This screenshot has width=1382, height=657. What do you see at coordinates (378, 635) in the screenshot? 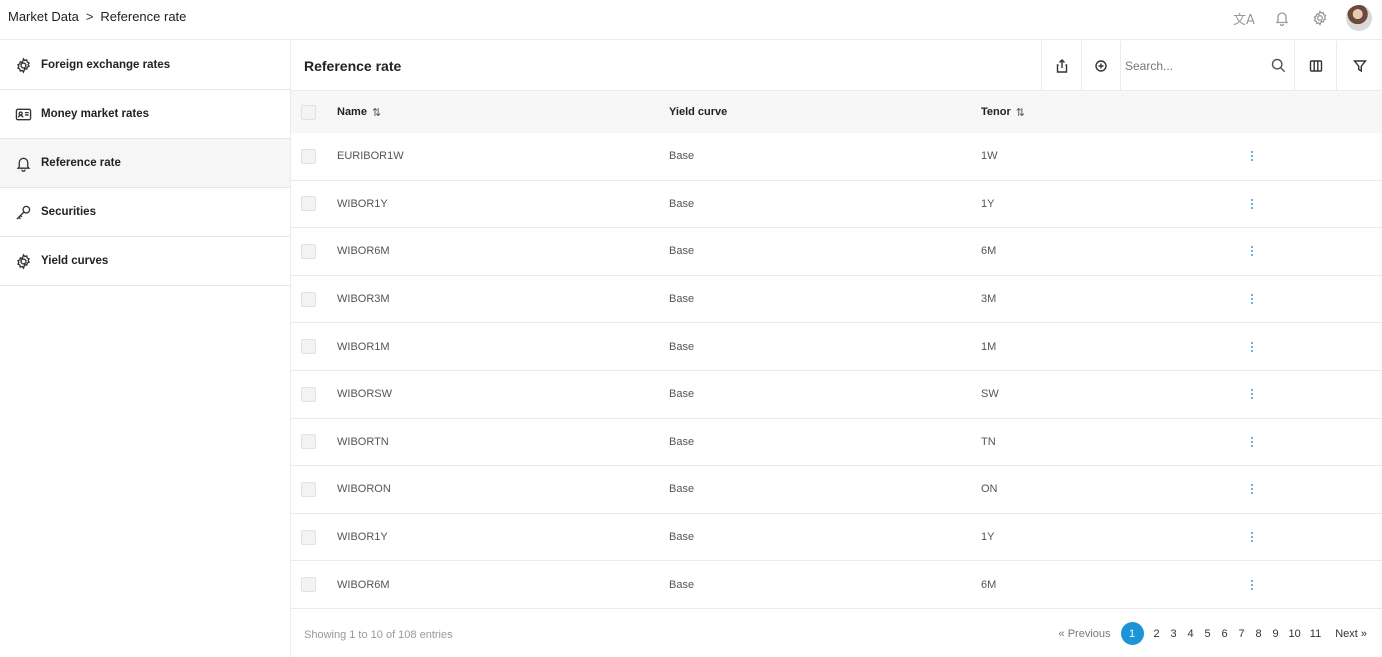
I see `entries-summary: Showing 1 to 10 of 108 entries` at bounding box center [378, 635].